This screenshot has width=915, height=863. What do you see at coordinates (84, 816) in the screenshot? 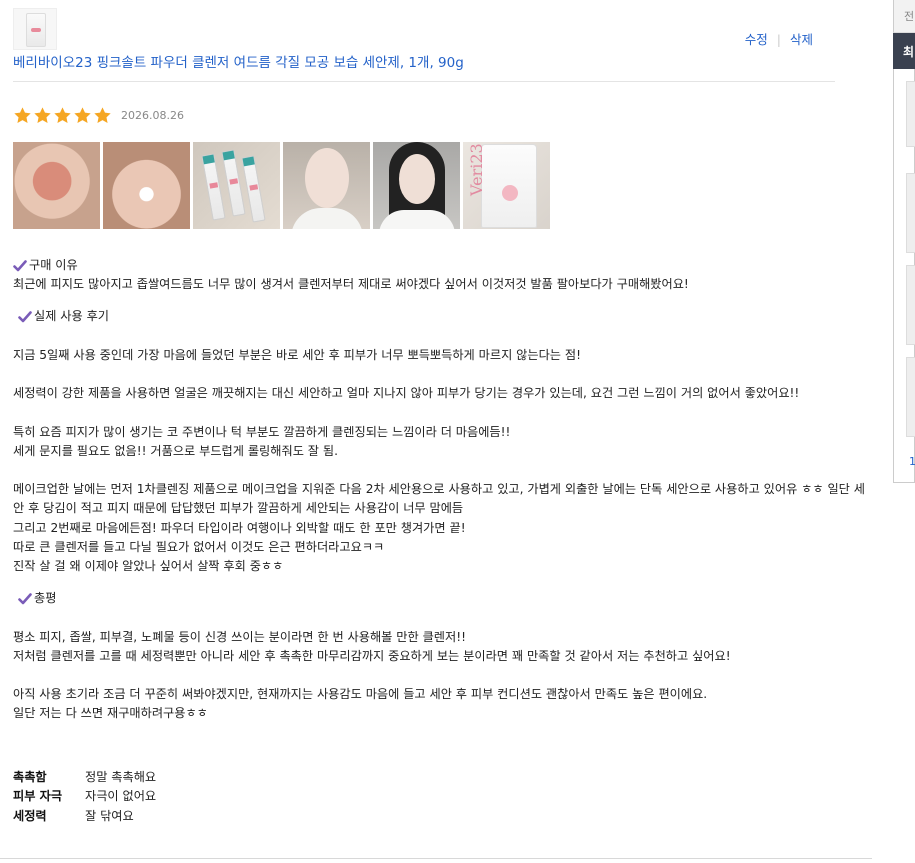
I see `survey-row: 세정력 잘 닦여요` at bounding box center [84, 816].